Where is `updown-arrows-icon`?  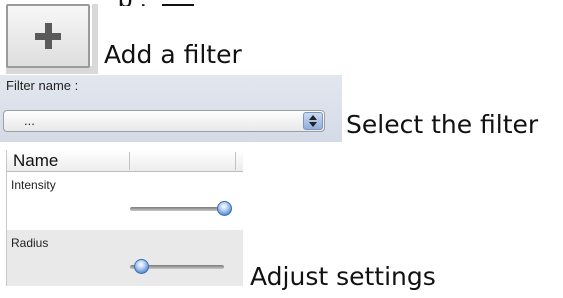 updown-arrows-icon is located at coordinates (313, 121).